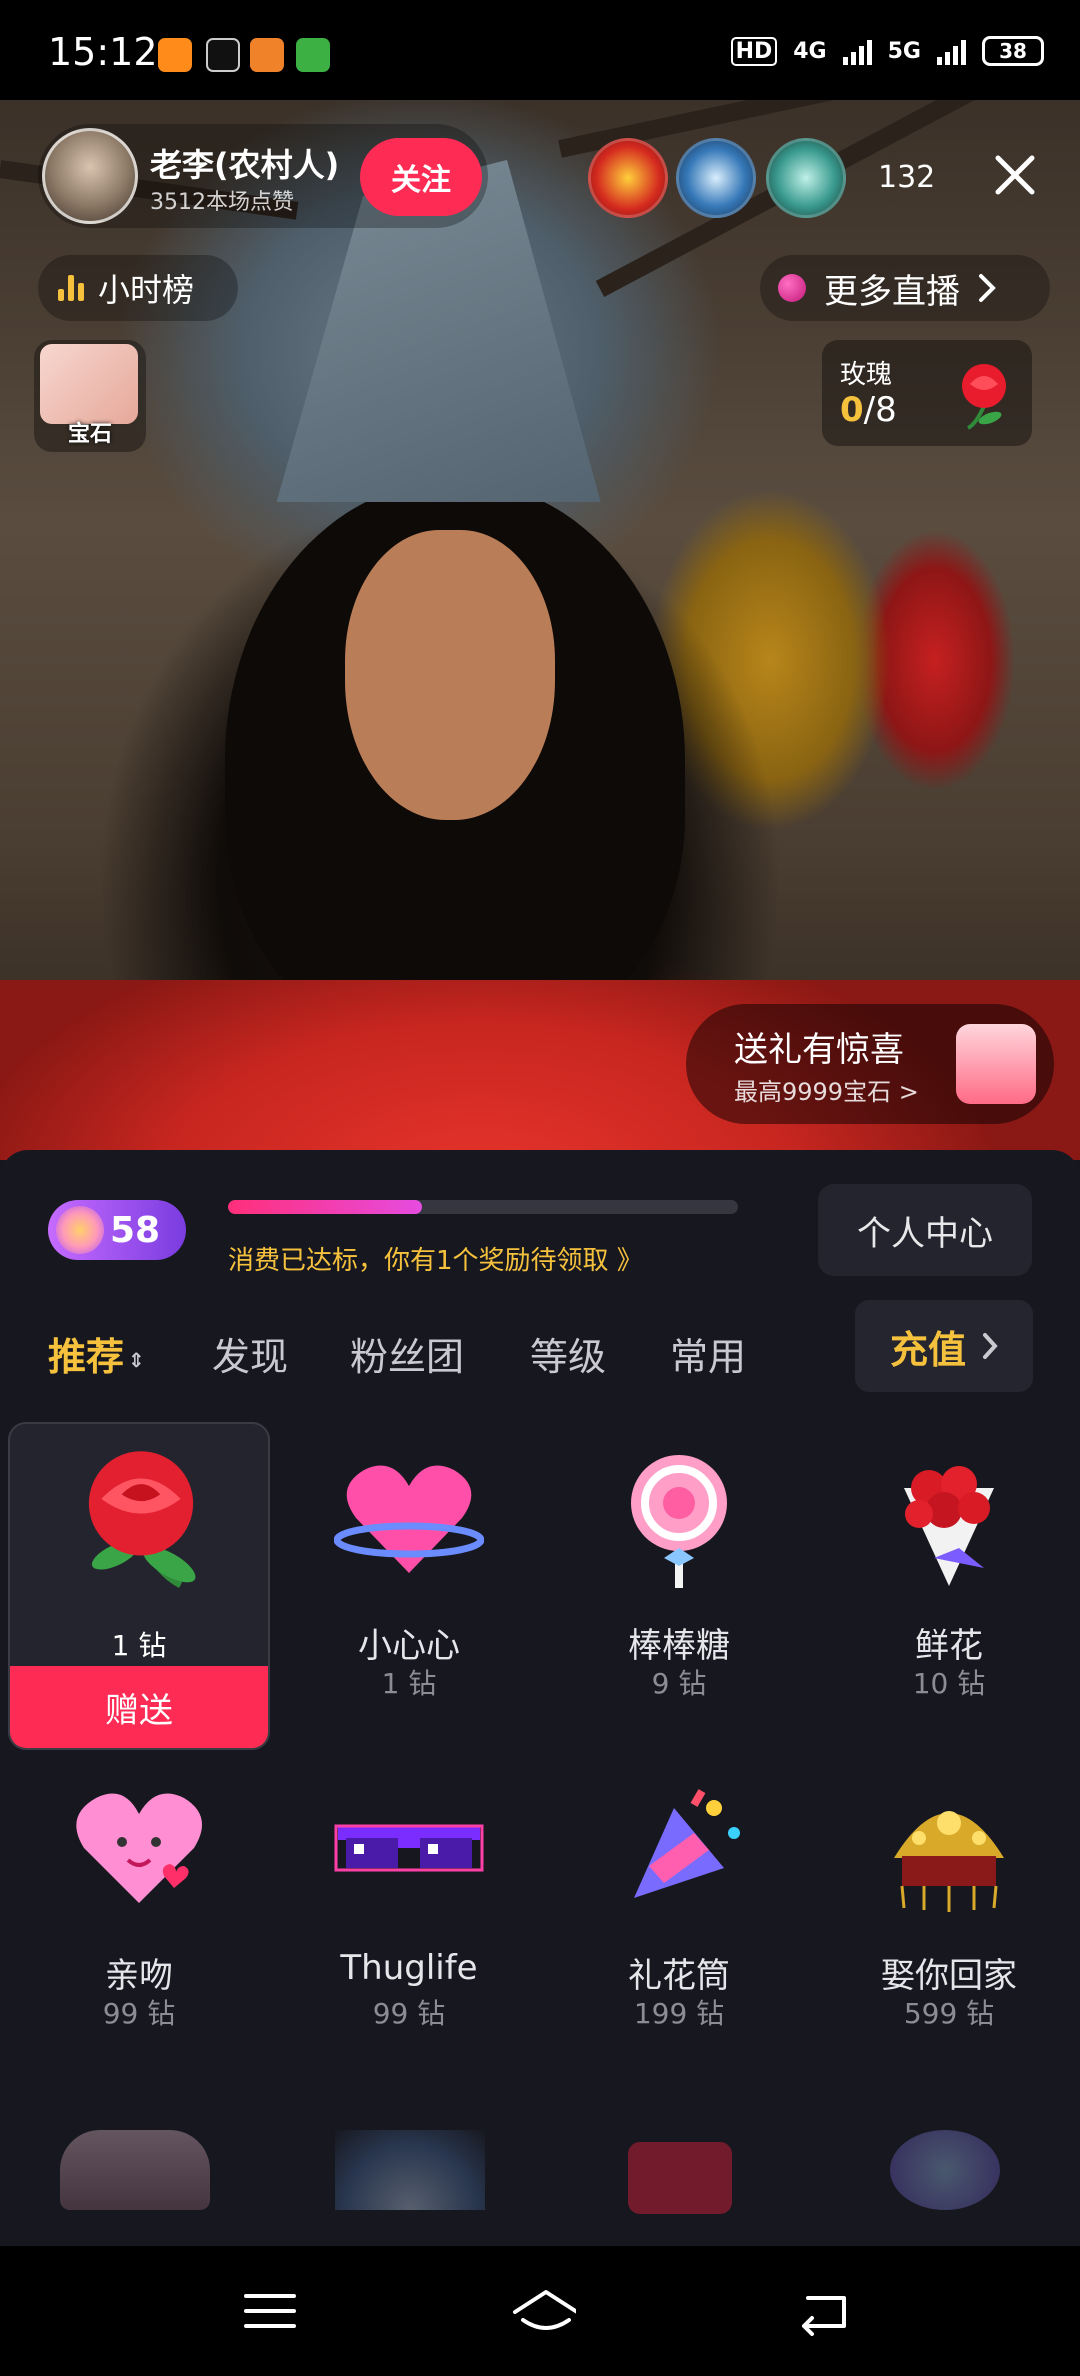 This screenshot has height=2376, width=1080. I want to click on tab-level: 等级, so click(568, 1353).